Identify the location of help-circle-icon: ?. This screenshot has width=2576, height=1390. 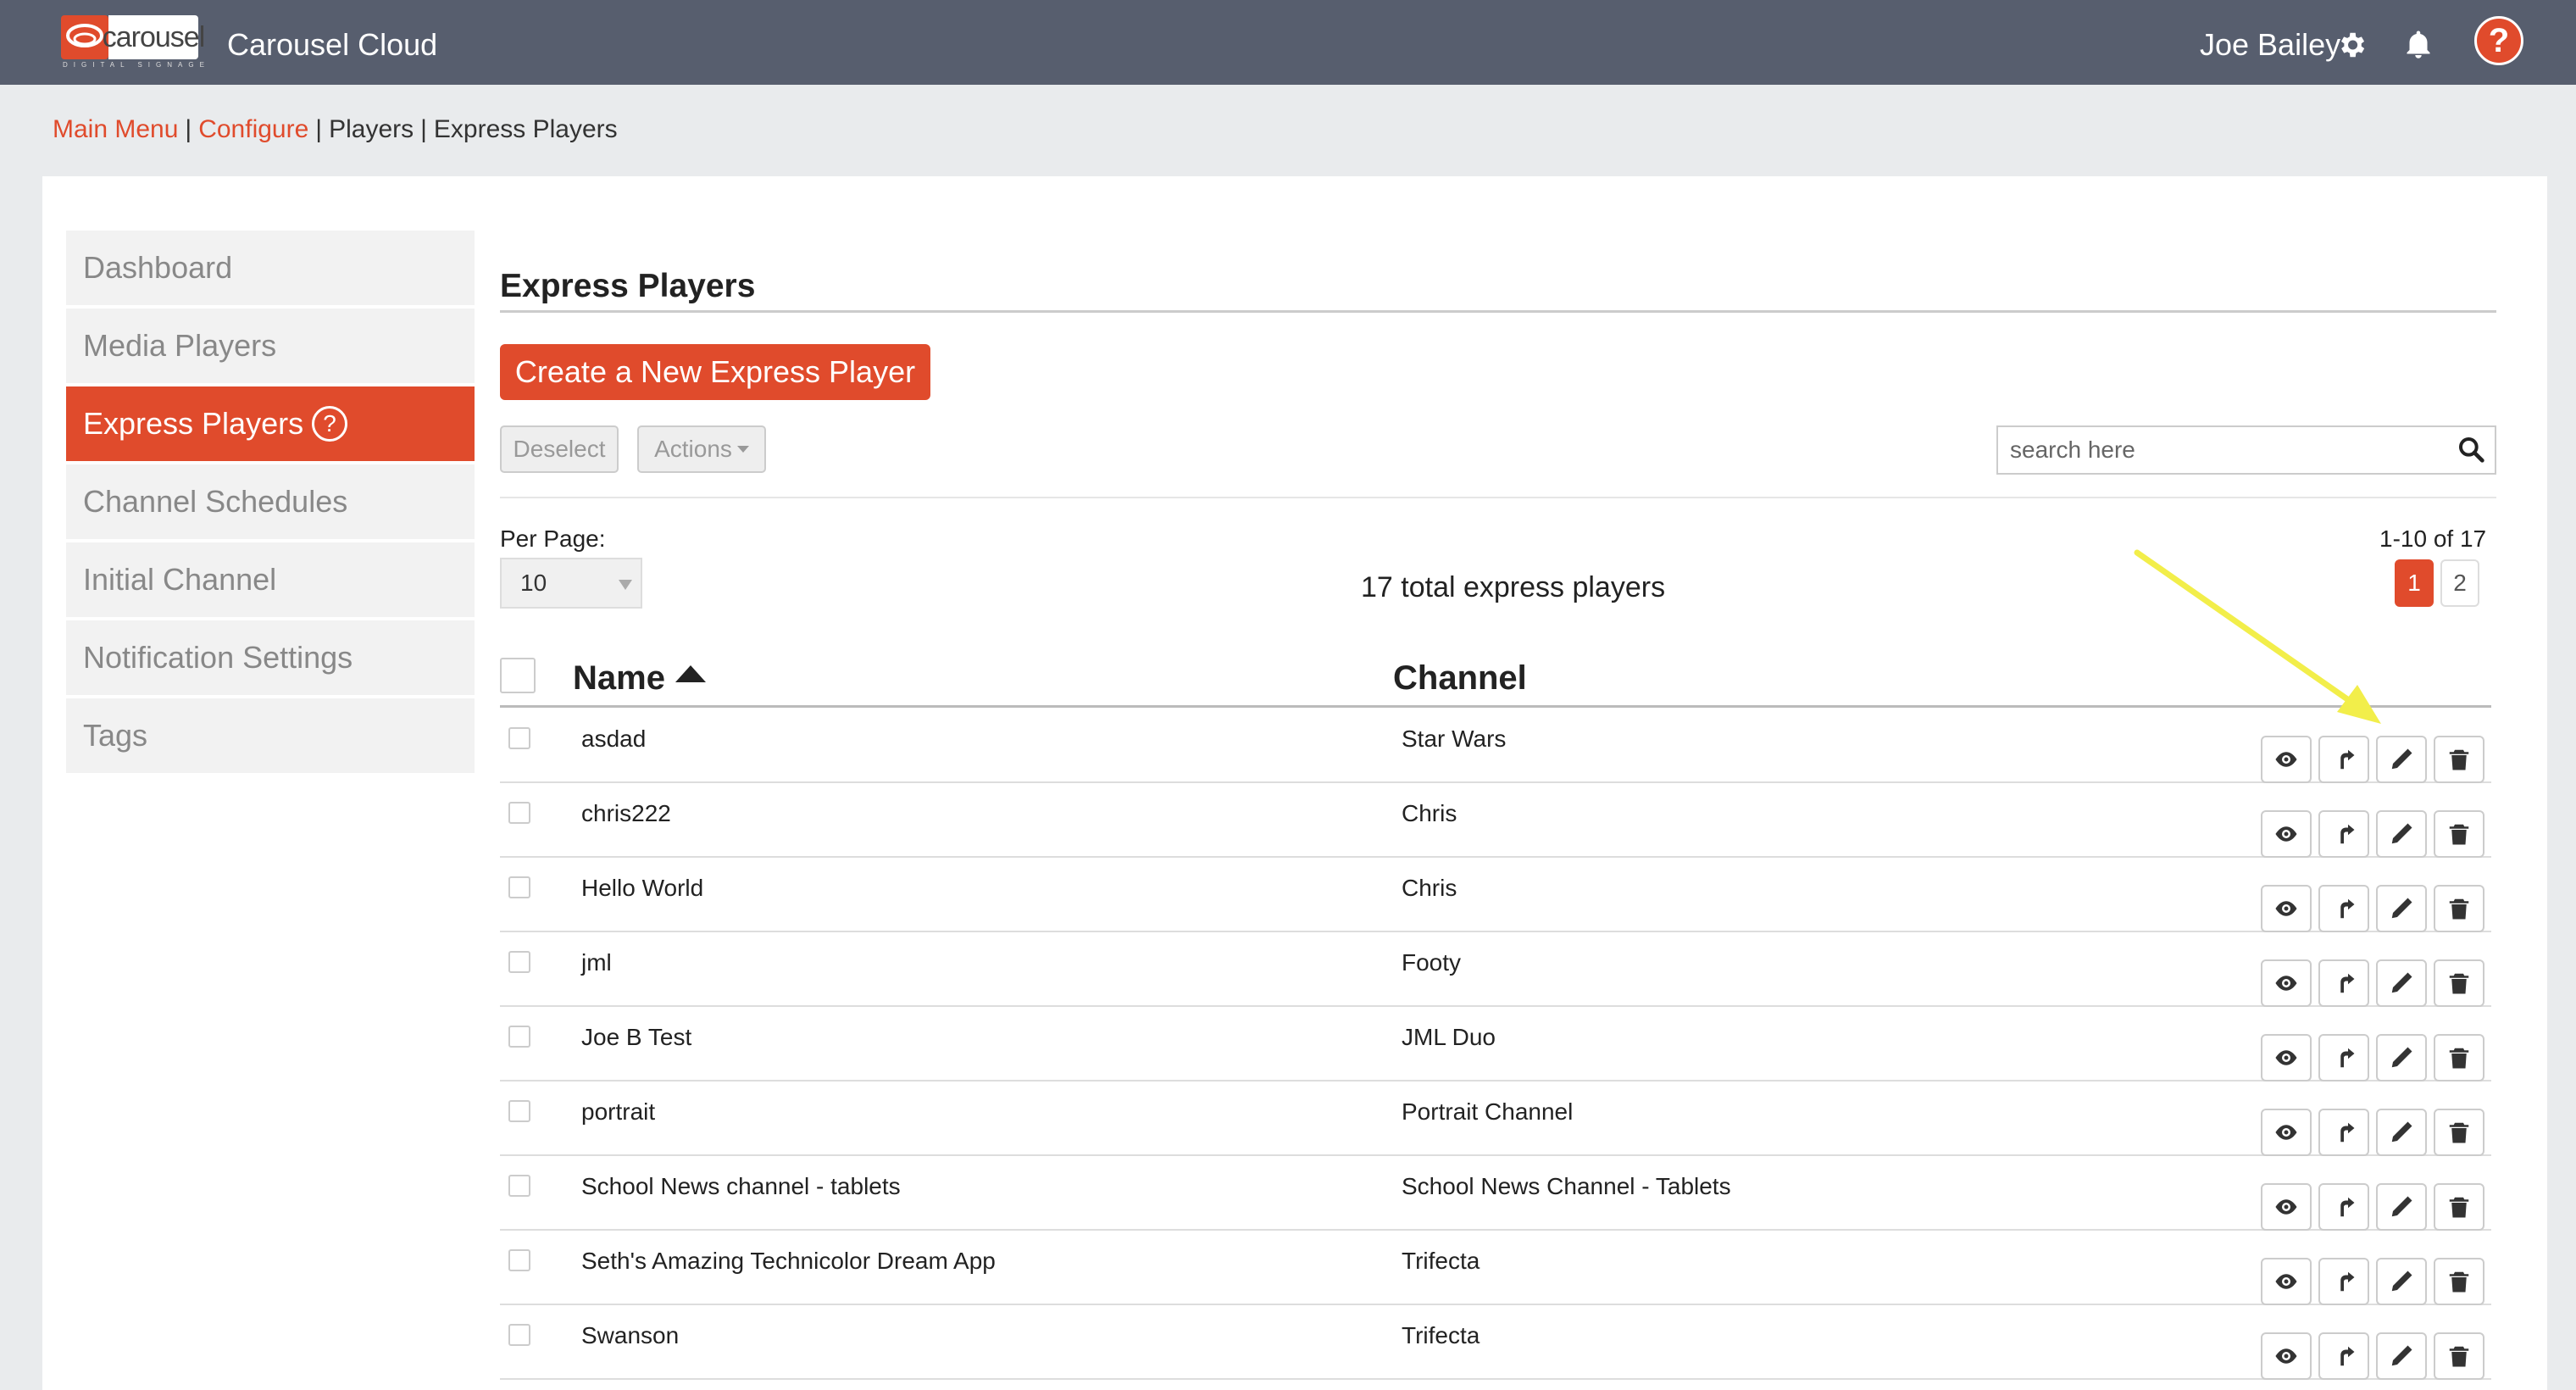
(330, 424).